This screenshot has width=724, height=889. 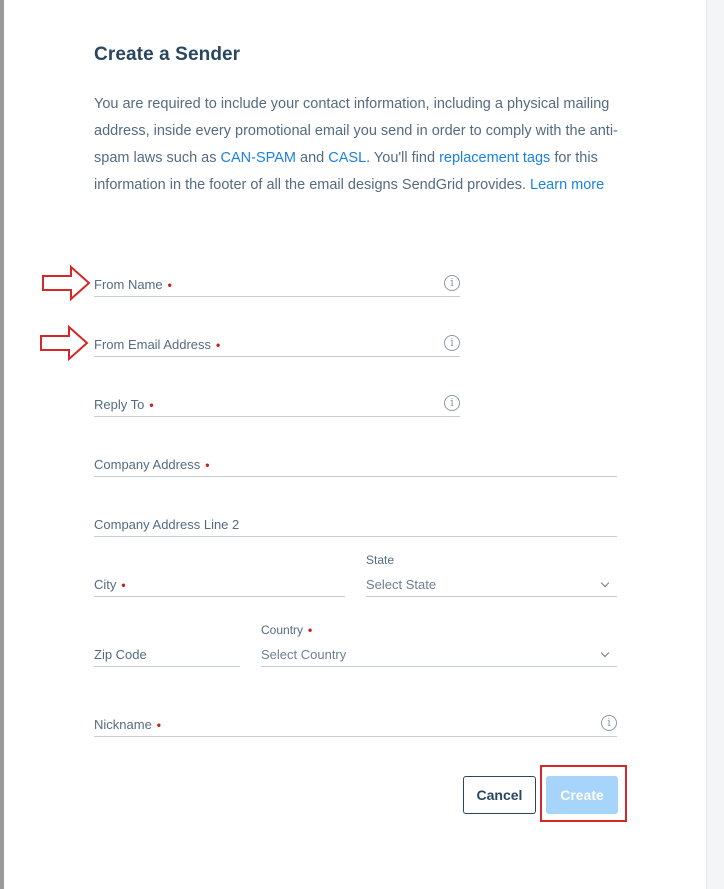 What do you see at coordinates (312, 158) in the screenshot?
I see `intro-and: and` at bounding box center [312, 158].